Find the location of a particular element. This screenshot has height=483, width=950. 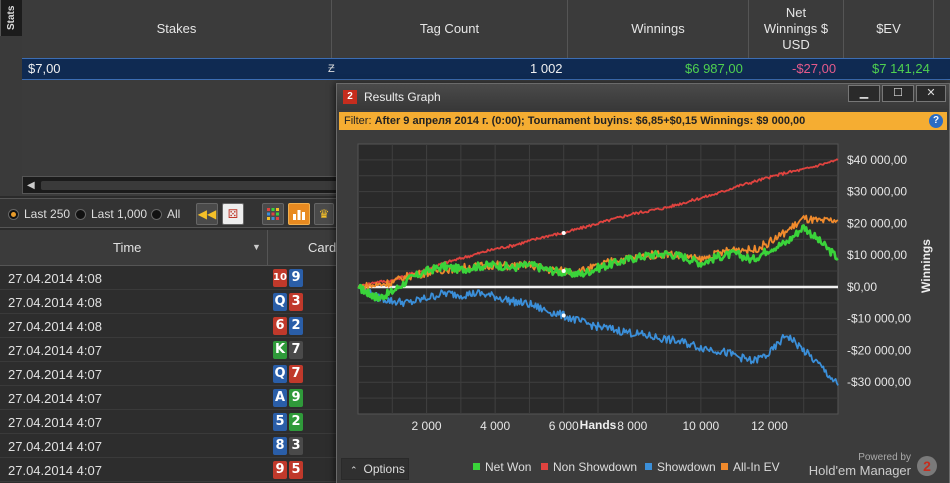

trophy-icon: ♛ is located at coordinates (324, 214).